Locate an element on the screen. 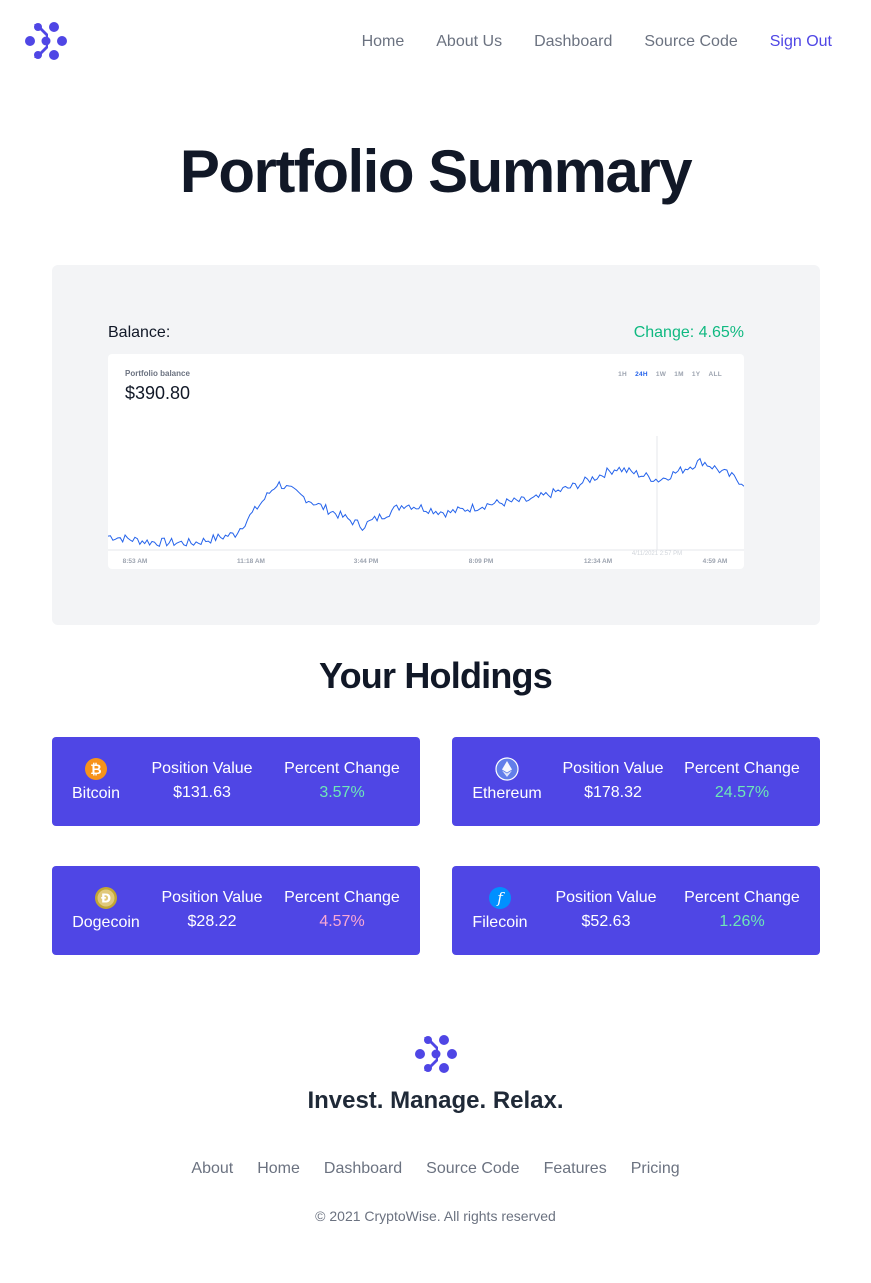 Image resolution: width=871 pixels, height=1283 pixels. coin-name: Bitcoin is located at coordinates (96, 793).